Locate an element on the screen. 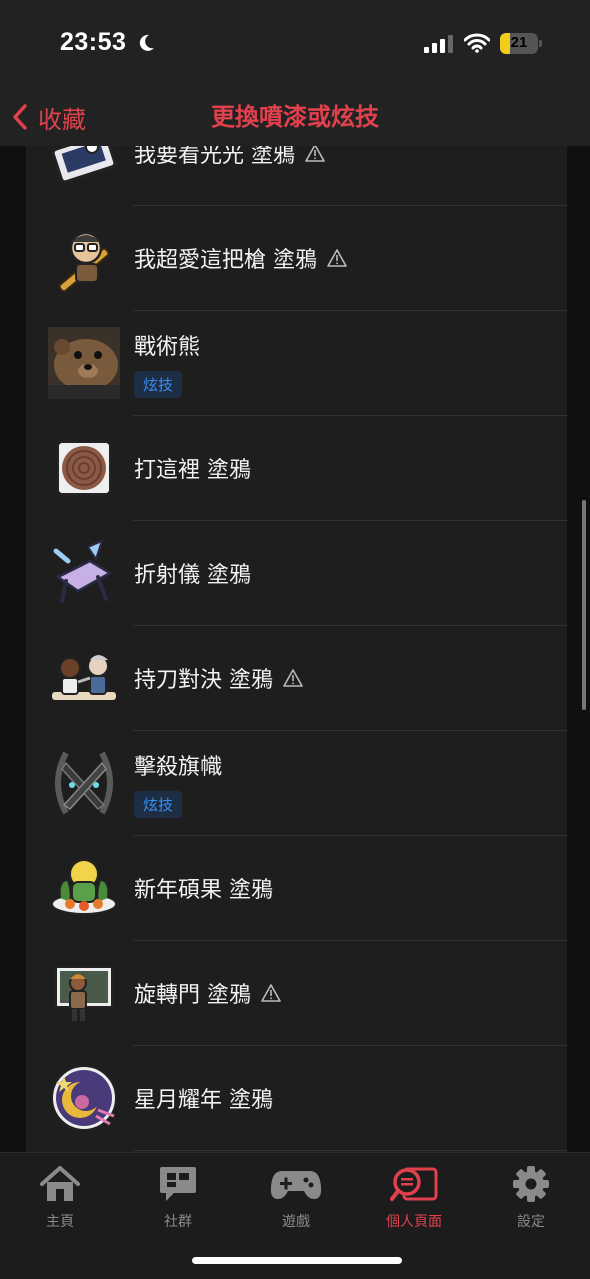  scrollbar is located at coordinates (584, 605).